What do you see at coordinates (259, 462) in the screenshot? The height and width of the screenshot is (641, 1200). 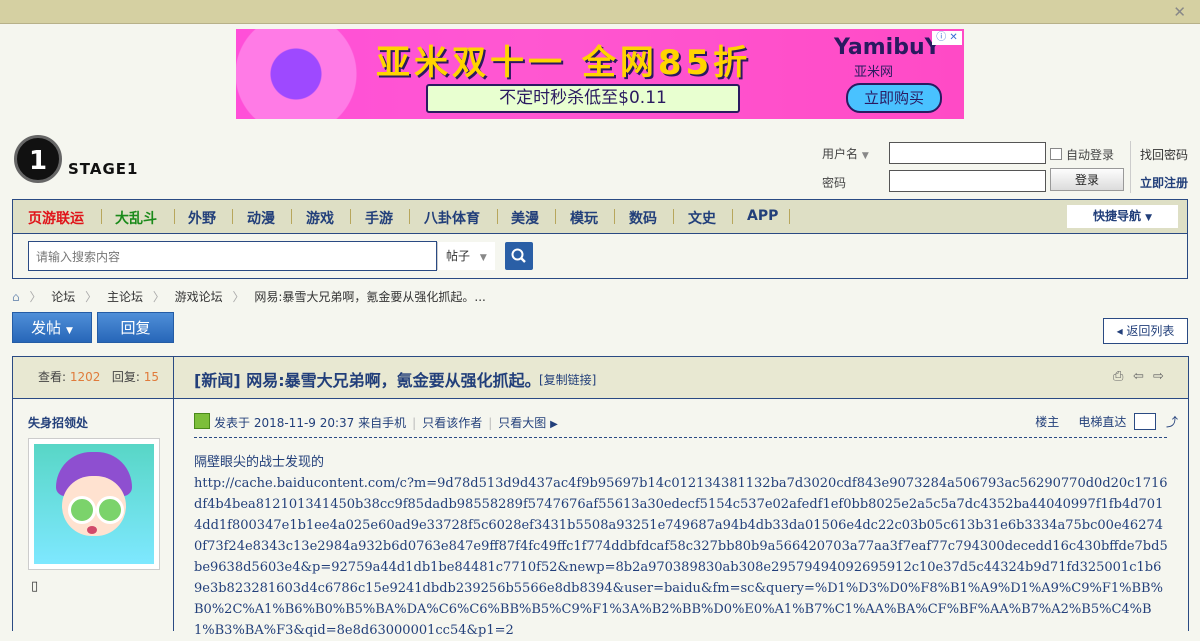 I see `post-text: 隔壁眼尖的战士发现的` at bounding box center [259, 462].